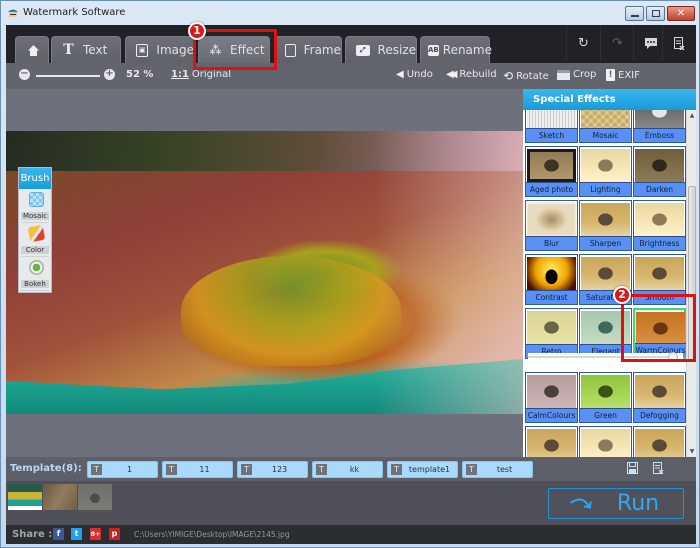 This screenshot has height=548, width=700. Describe the element at coordinates (272, 469) in the screenshot. I see `template-item: T 123` at that location.